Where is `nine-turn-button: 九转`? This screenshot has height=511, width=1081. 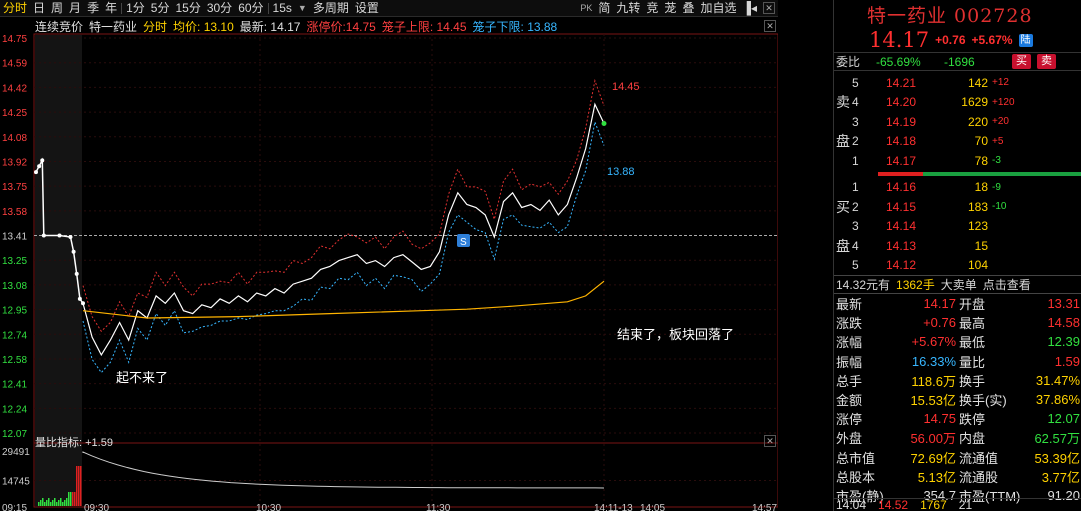 nine-turn-button: 九转 is located at coordinates (628, 8).